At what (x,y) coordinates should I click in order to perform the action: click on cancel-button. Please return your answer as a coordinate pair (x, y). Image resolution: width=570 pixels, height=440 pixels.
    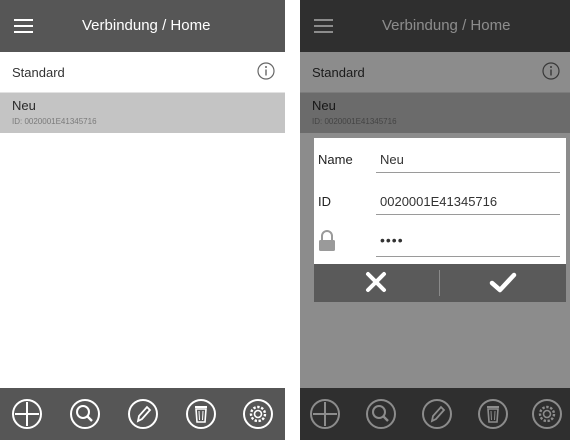
    Looking at the image, I should click on (376, 283).